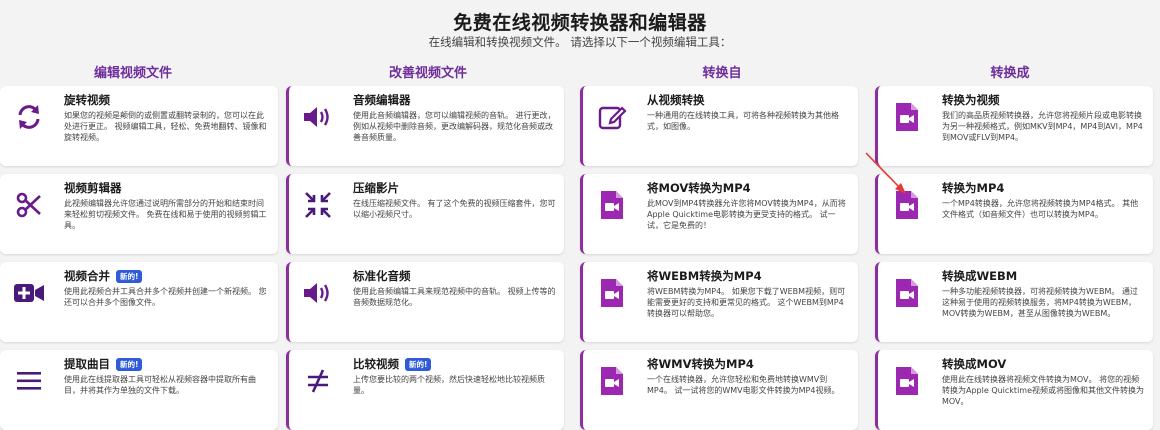  What do you see at coordinates (167, 364) in the screenshot?
I see `tool-card-title: 提取曲目 新的!` at bounding box center [167, 364].